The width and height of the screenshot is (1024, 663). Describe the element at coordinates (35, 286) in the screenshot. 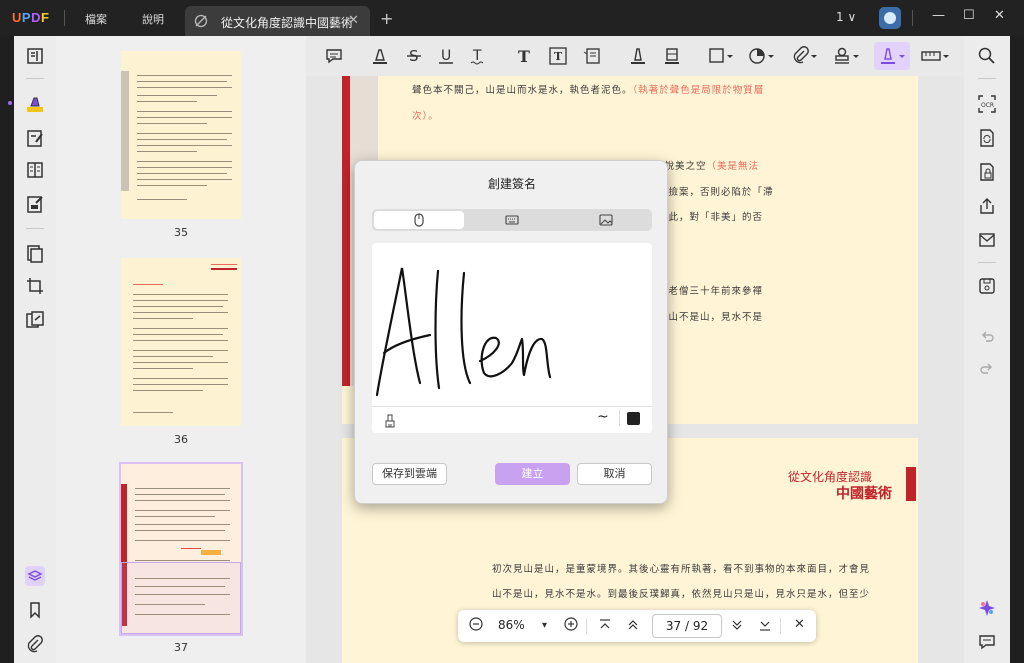

I see `crop-page-icon` at that location.